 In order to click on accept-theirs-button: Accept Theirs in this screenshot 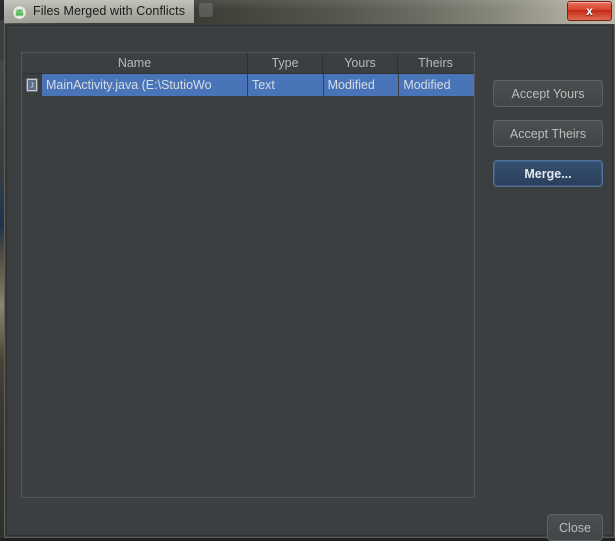, I will do `click(548, 133)`.